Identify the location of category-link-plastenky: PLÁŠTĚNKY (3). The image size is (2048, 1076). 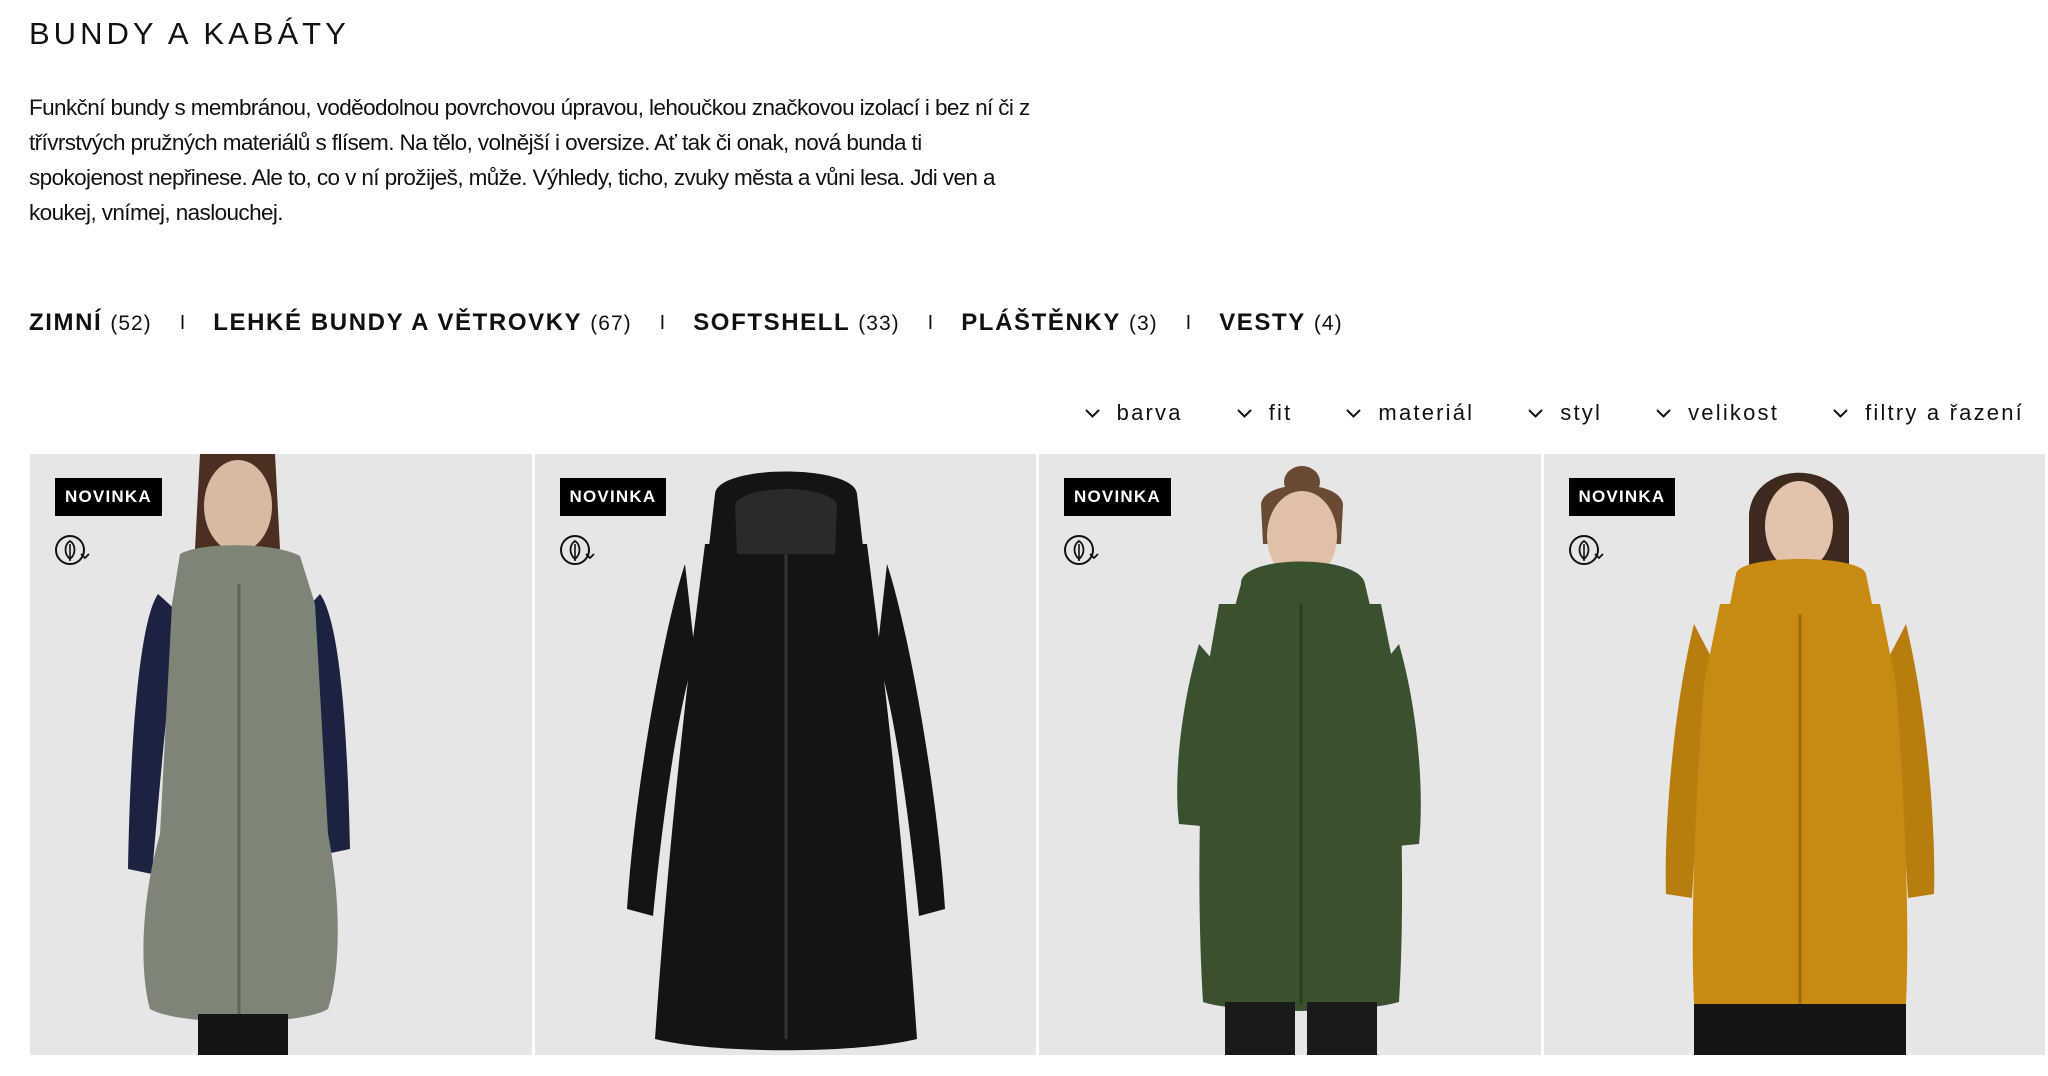
(1059, 323).